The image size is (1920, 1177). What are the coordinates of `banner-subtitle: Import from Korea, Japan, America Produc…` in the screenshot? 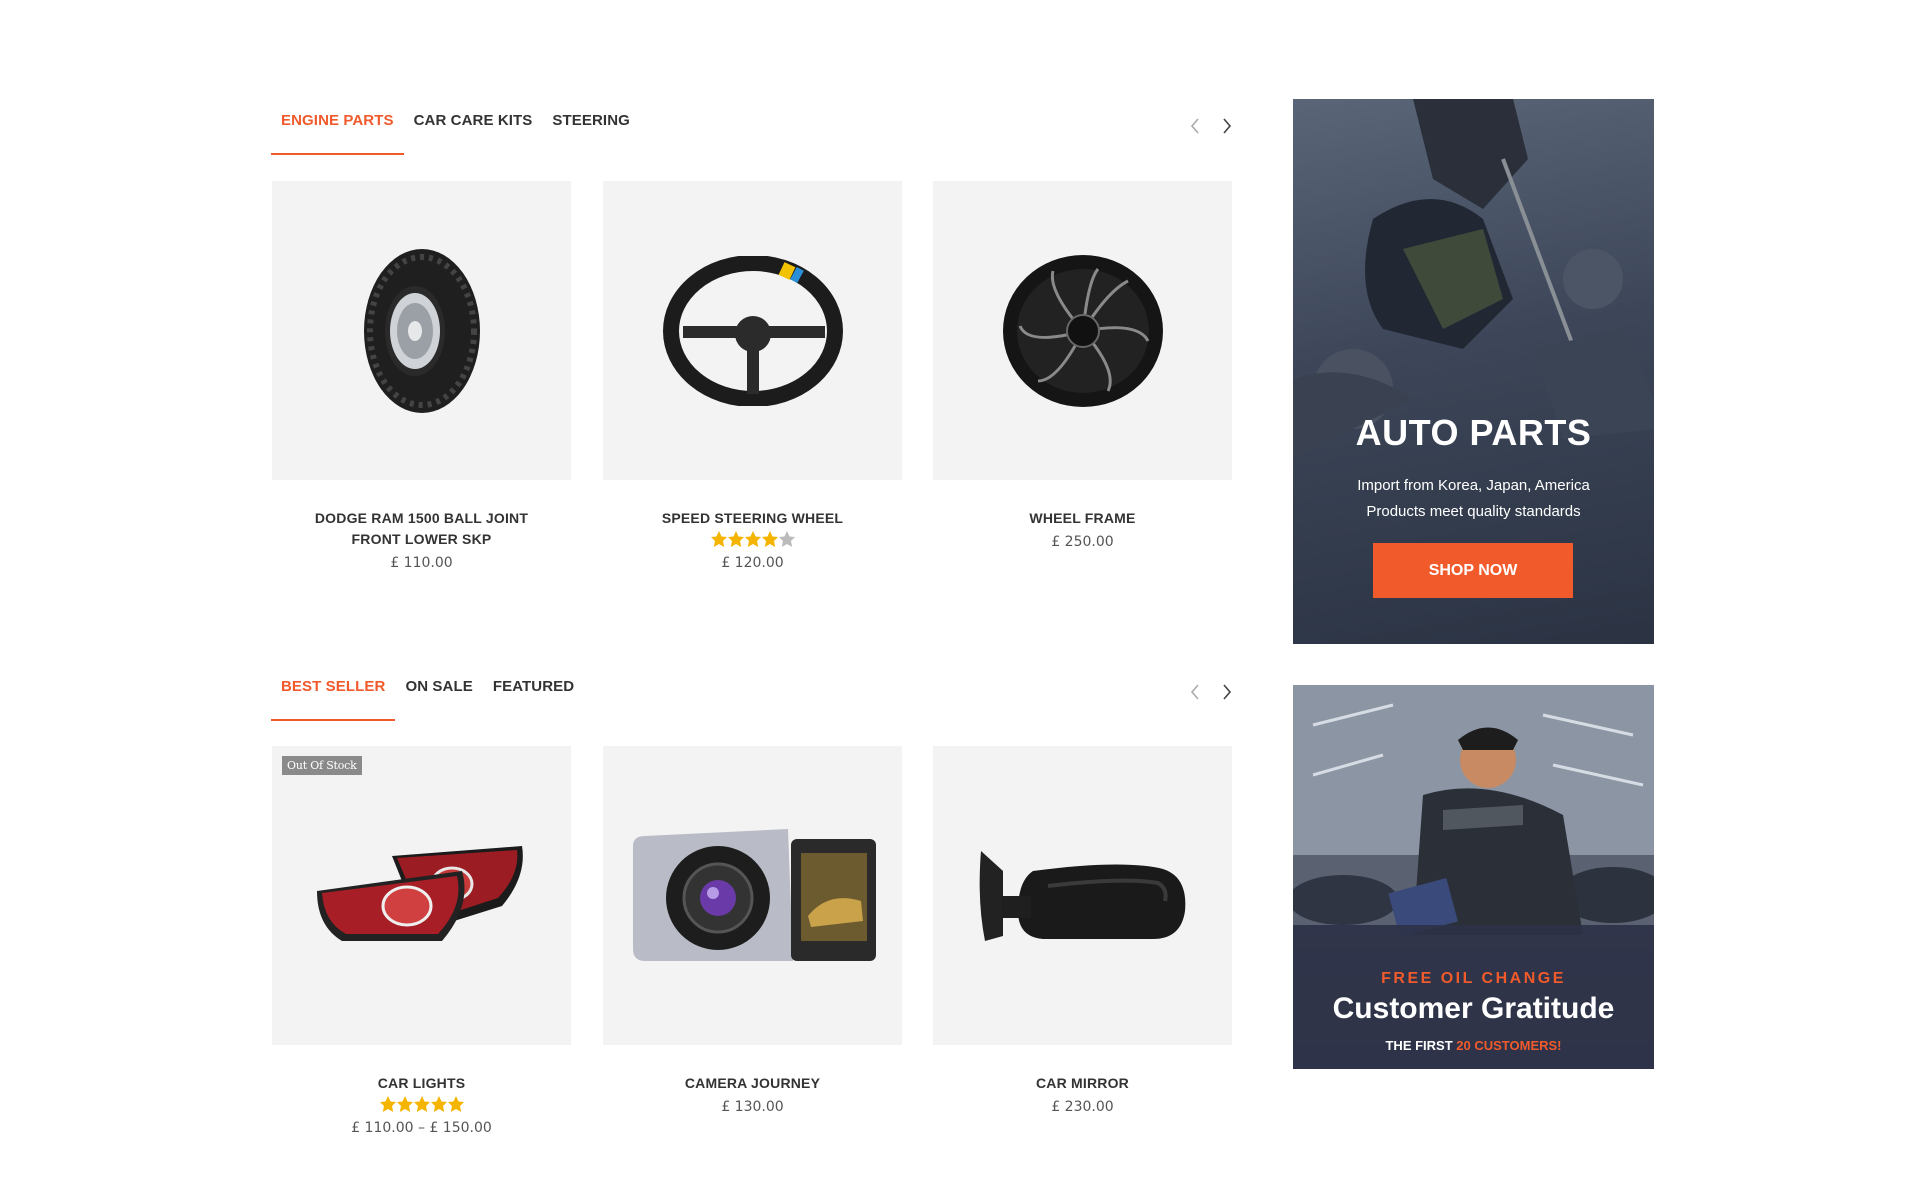 It's located at (1473, 499).